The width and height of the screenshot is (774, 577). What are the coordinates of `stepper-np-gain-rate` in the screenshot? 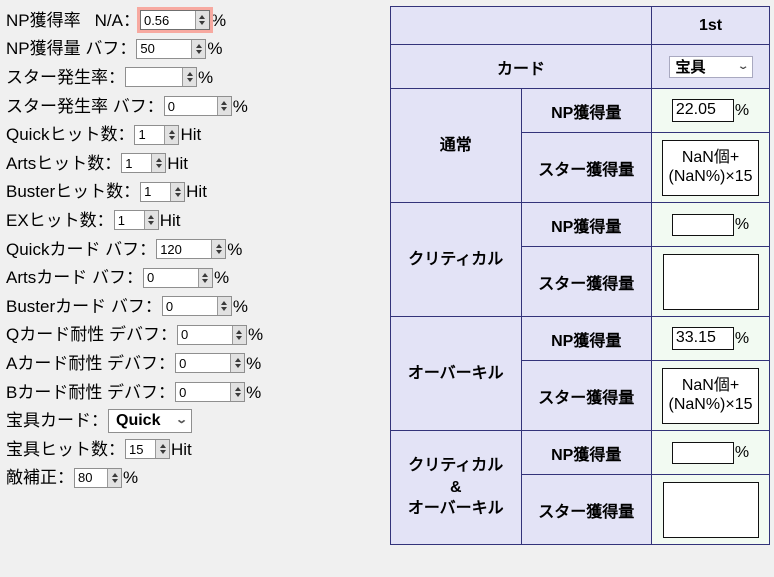 It's located at (201, 20).